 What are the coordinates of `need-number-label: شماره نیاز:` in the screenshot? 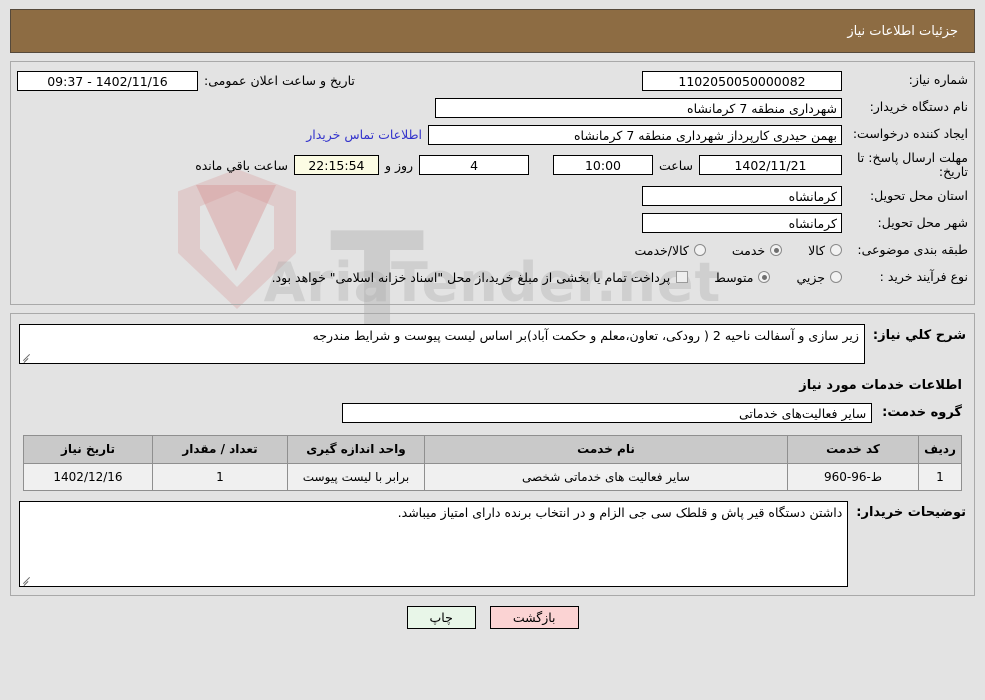 It's located at (938, 80).